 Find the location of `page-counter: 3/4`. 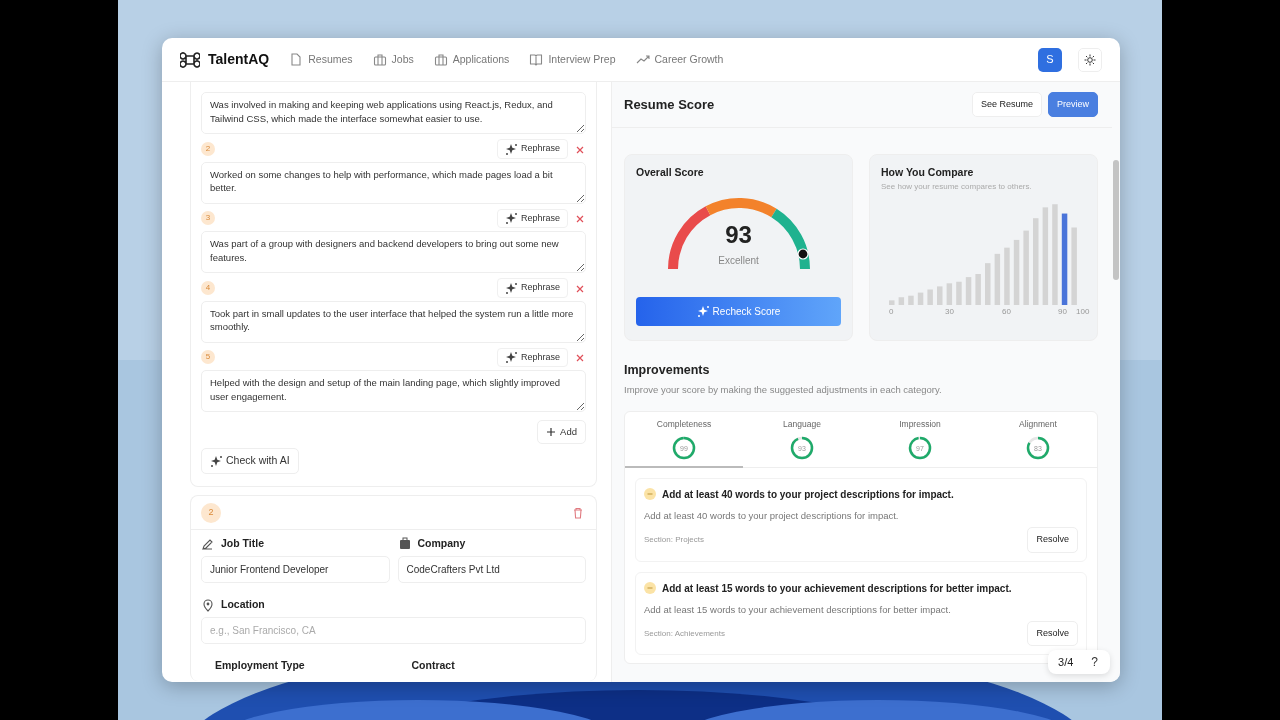

page-counter: 3/4 is located at coordinates (1066, 662).